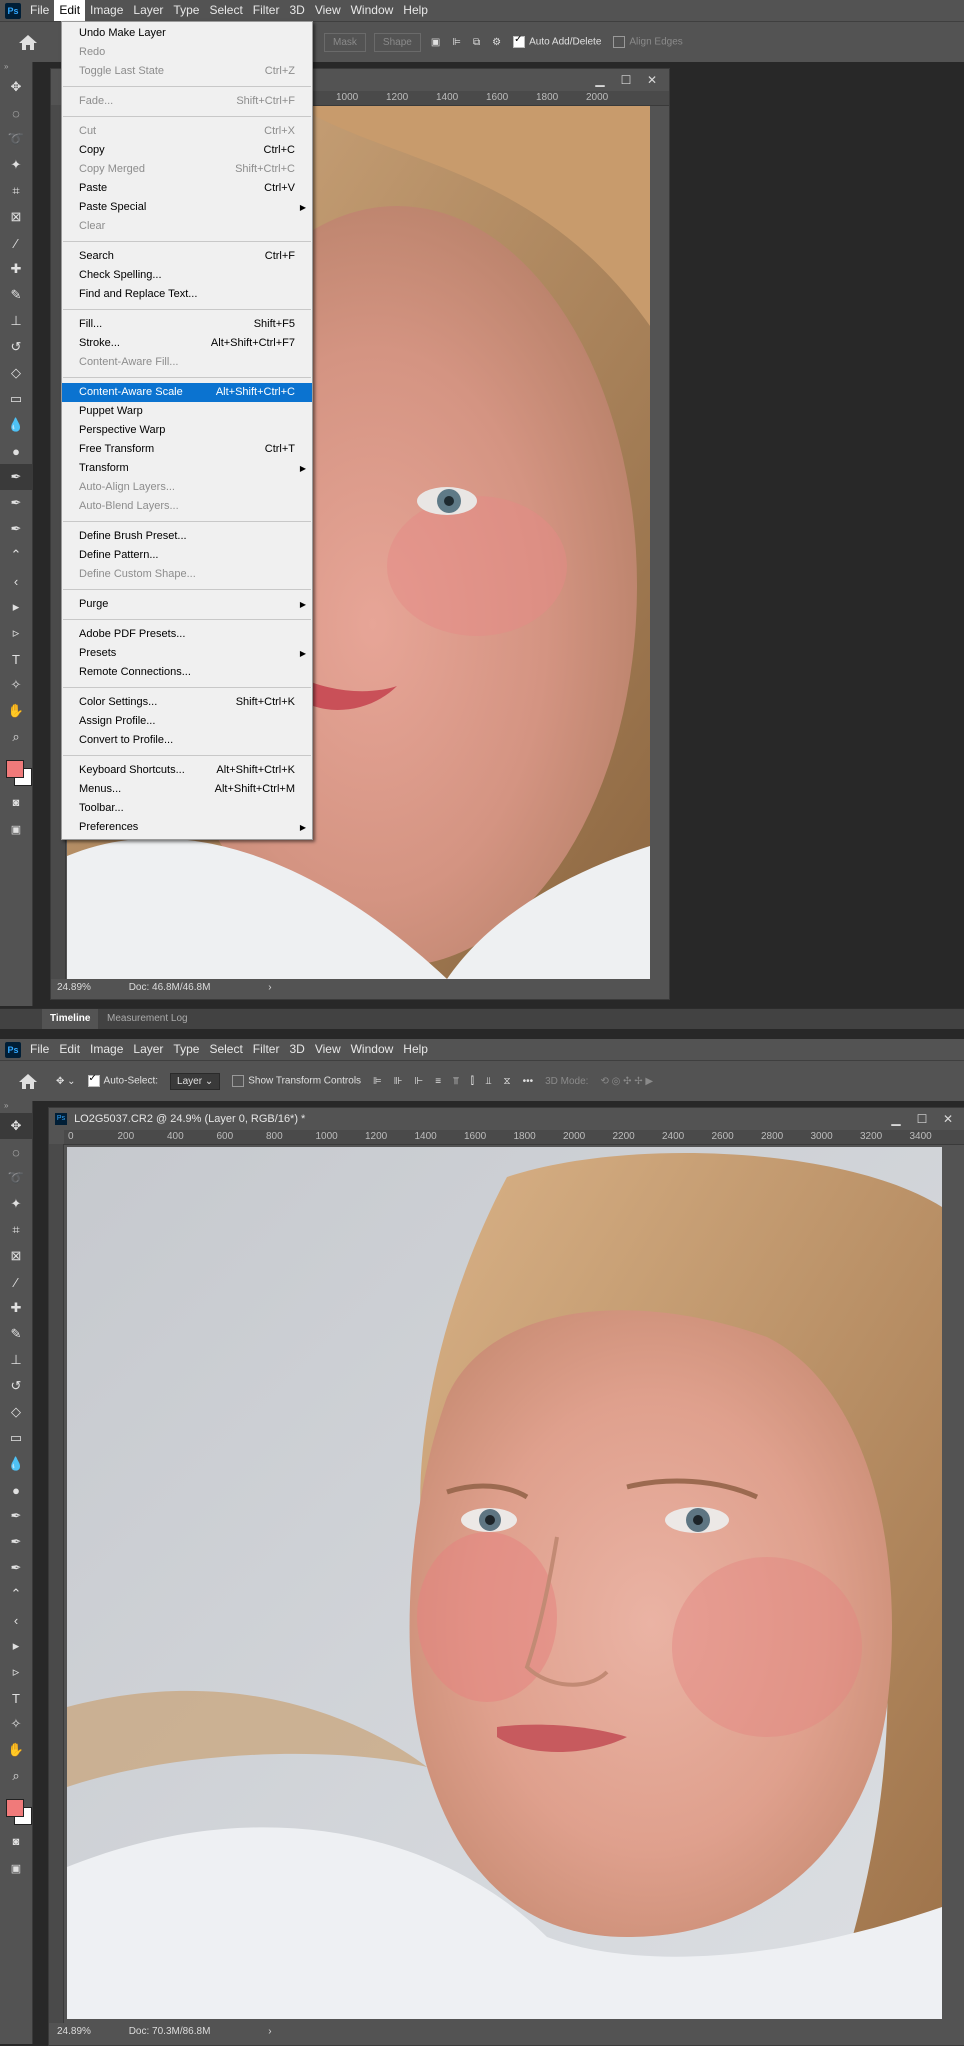 This screenshot has height=2046, width=964. What do you see at coordinates (16, 477) in the screenshot?
I see `pen-tool-icon: ✒` at bounding box center [16, 477].